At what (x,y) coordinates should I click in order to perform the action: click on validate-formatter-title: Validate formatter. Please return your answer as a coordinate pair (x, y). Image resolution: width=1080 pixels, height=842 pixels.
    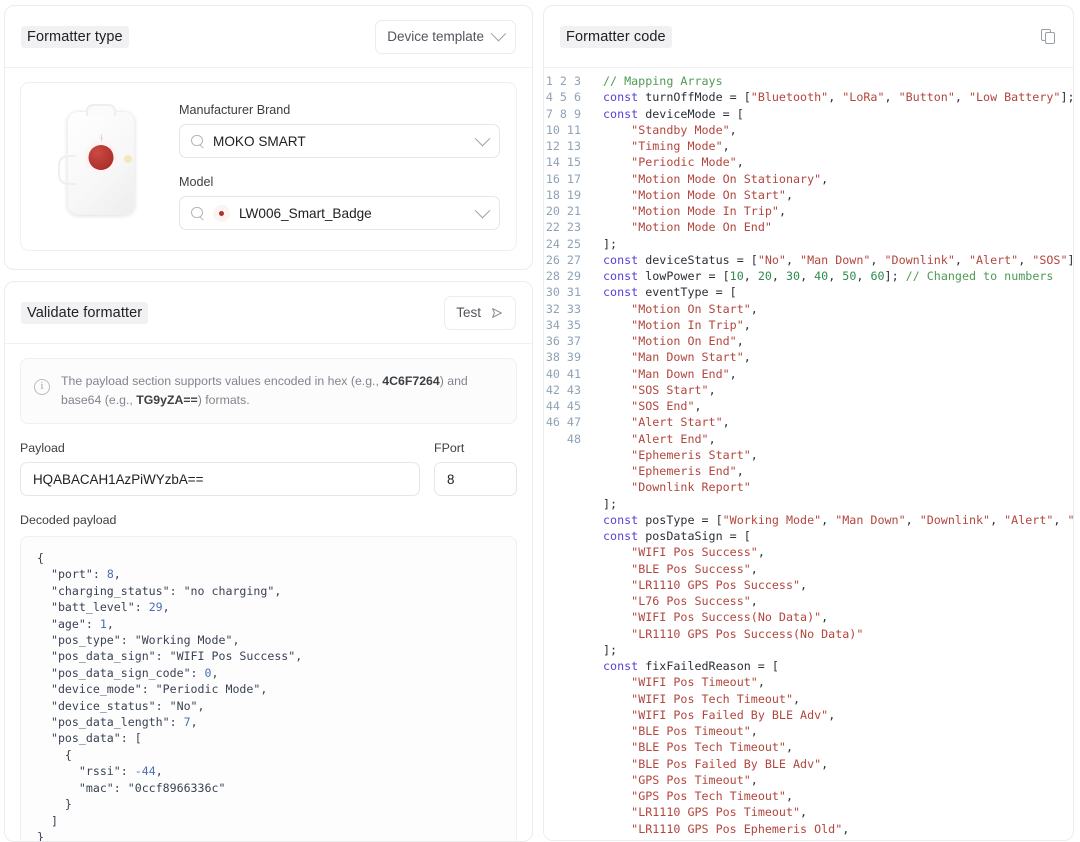
    Looking at the image, I should click on (85, 312).